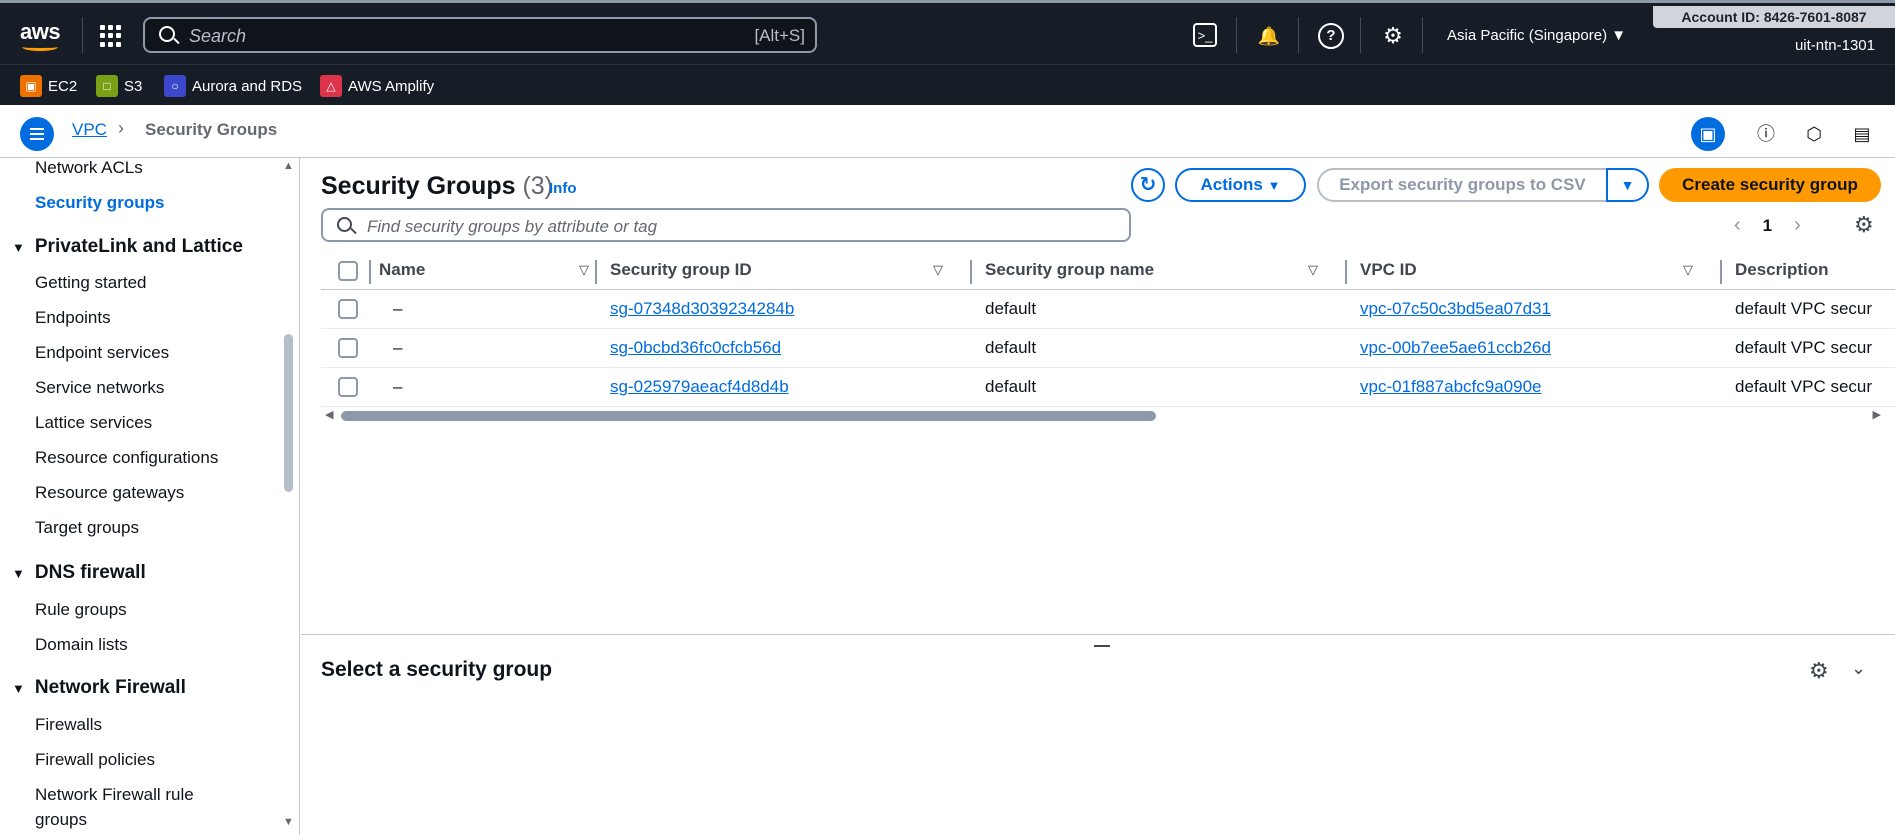 This screenshot has height=835, width=1895. Describe the element at coordinates (119, 86) in the screenshot. I see `favorite-s3: □ S3` at that location.